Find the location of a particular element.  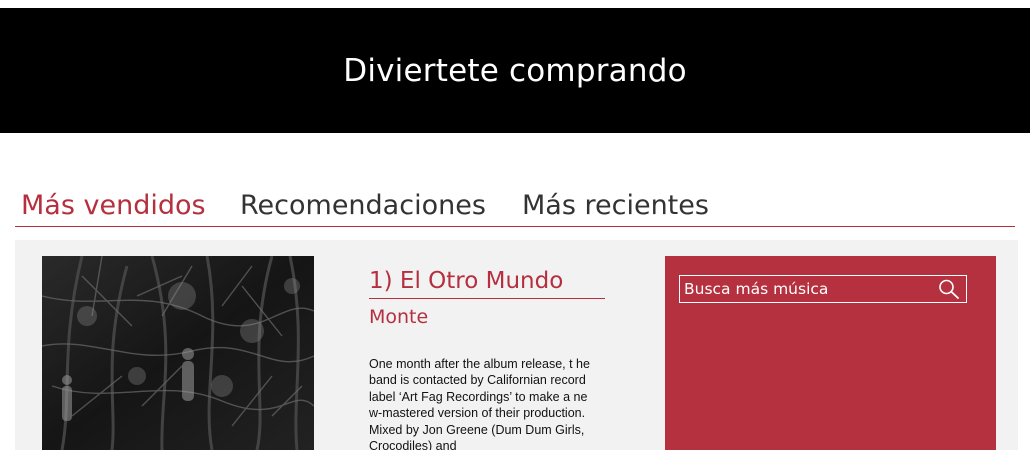

tab-mas-recientes: Más recientes is located at coordinates (615, 206).